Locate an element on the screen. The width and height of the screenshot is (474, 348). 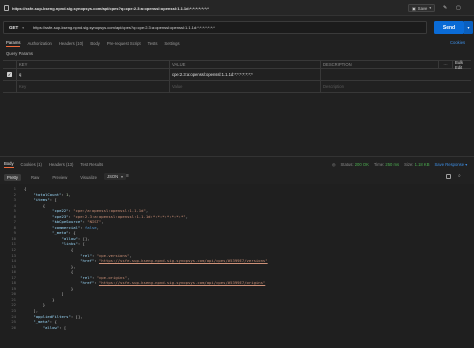
query-params-heading: Query Params is located at coordinates (19, 53).